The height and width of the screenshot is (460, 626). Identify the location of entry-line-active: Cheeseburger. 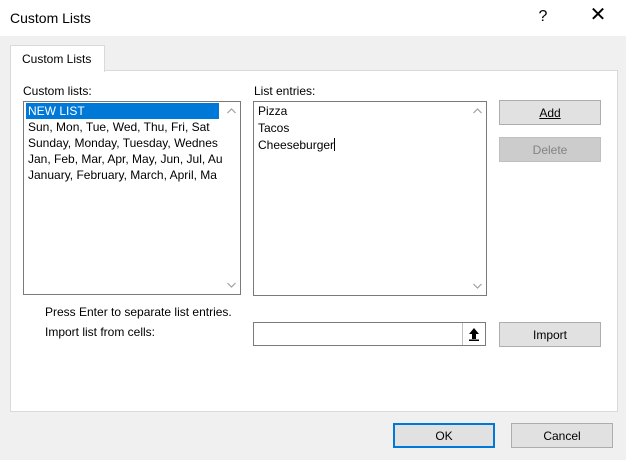
(296, 145).